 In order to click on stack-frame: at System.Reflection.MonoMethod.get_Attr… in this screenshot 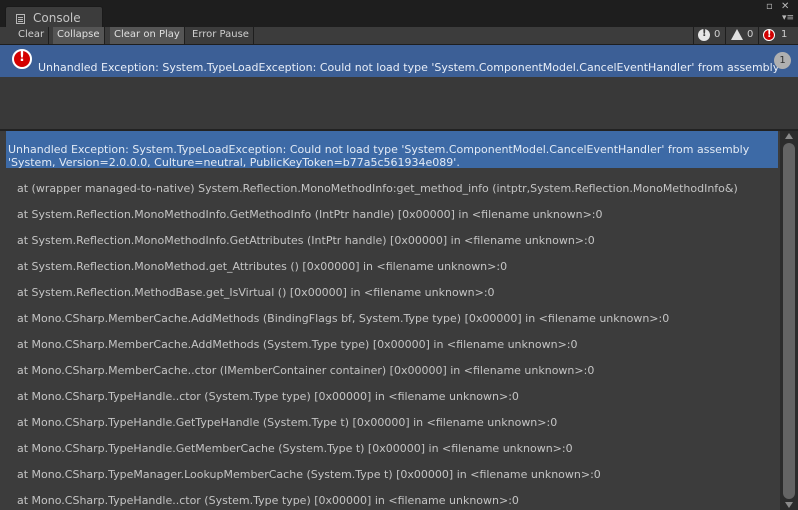, I will do `click(262, 266)`.